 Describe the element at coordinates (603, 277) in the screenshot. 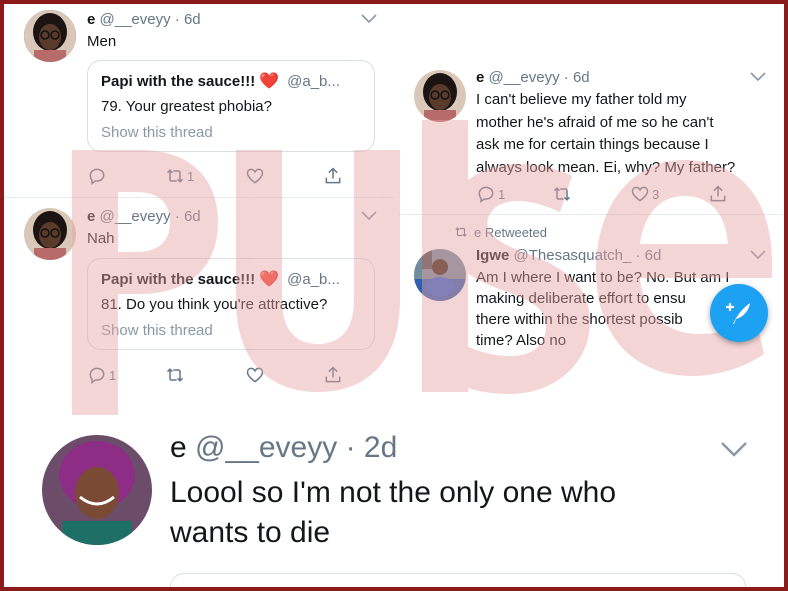

I see `tweet-text-line: Am I where I want to be? No. But am I` at that location.